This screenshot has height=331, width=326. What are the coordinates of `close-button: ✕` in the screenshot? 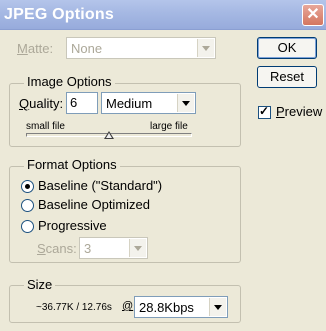 It's located at (313, 15).